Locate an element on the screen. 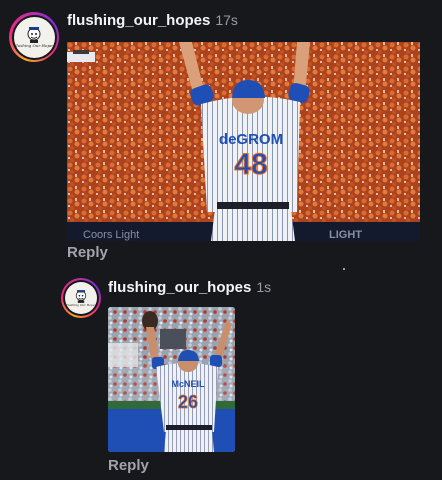  comment-header: flushing_our_hopes 1s is located at coordinates (189, 287).